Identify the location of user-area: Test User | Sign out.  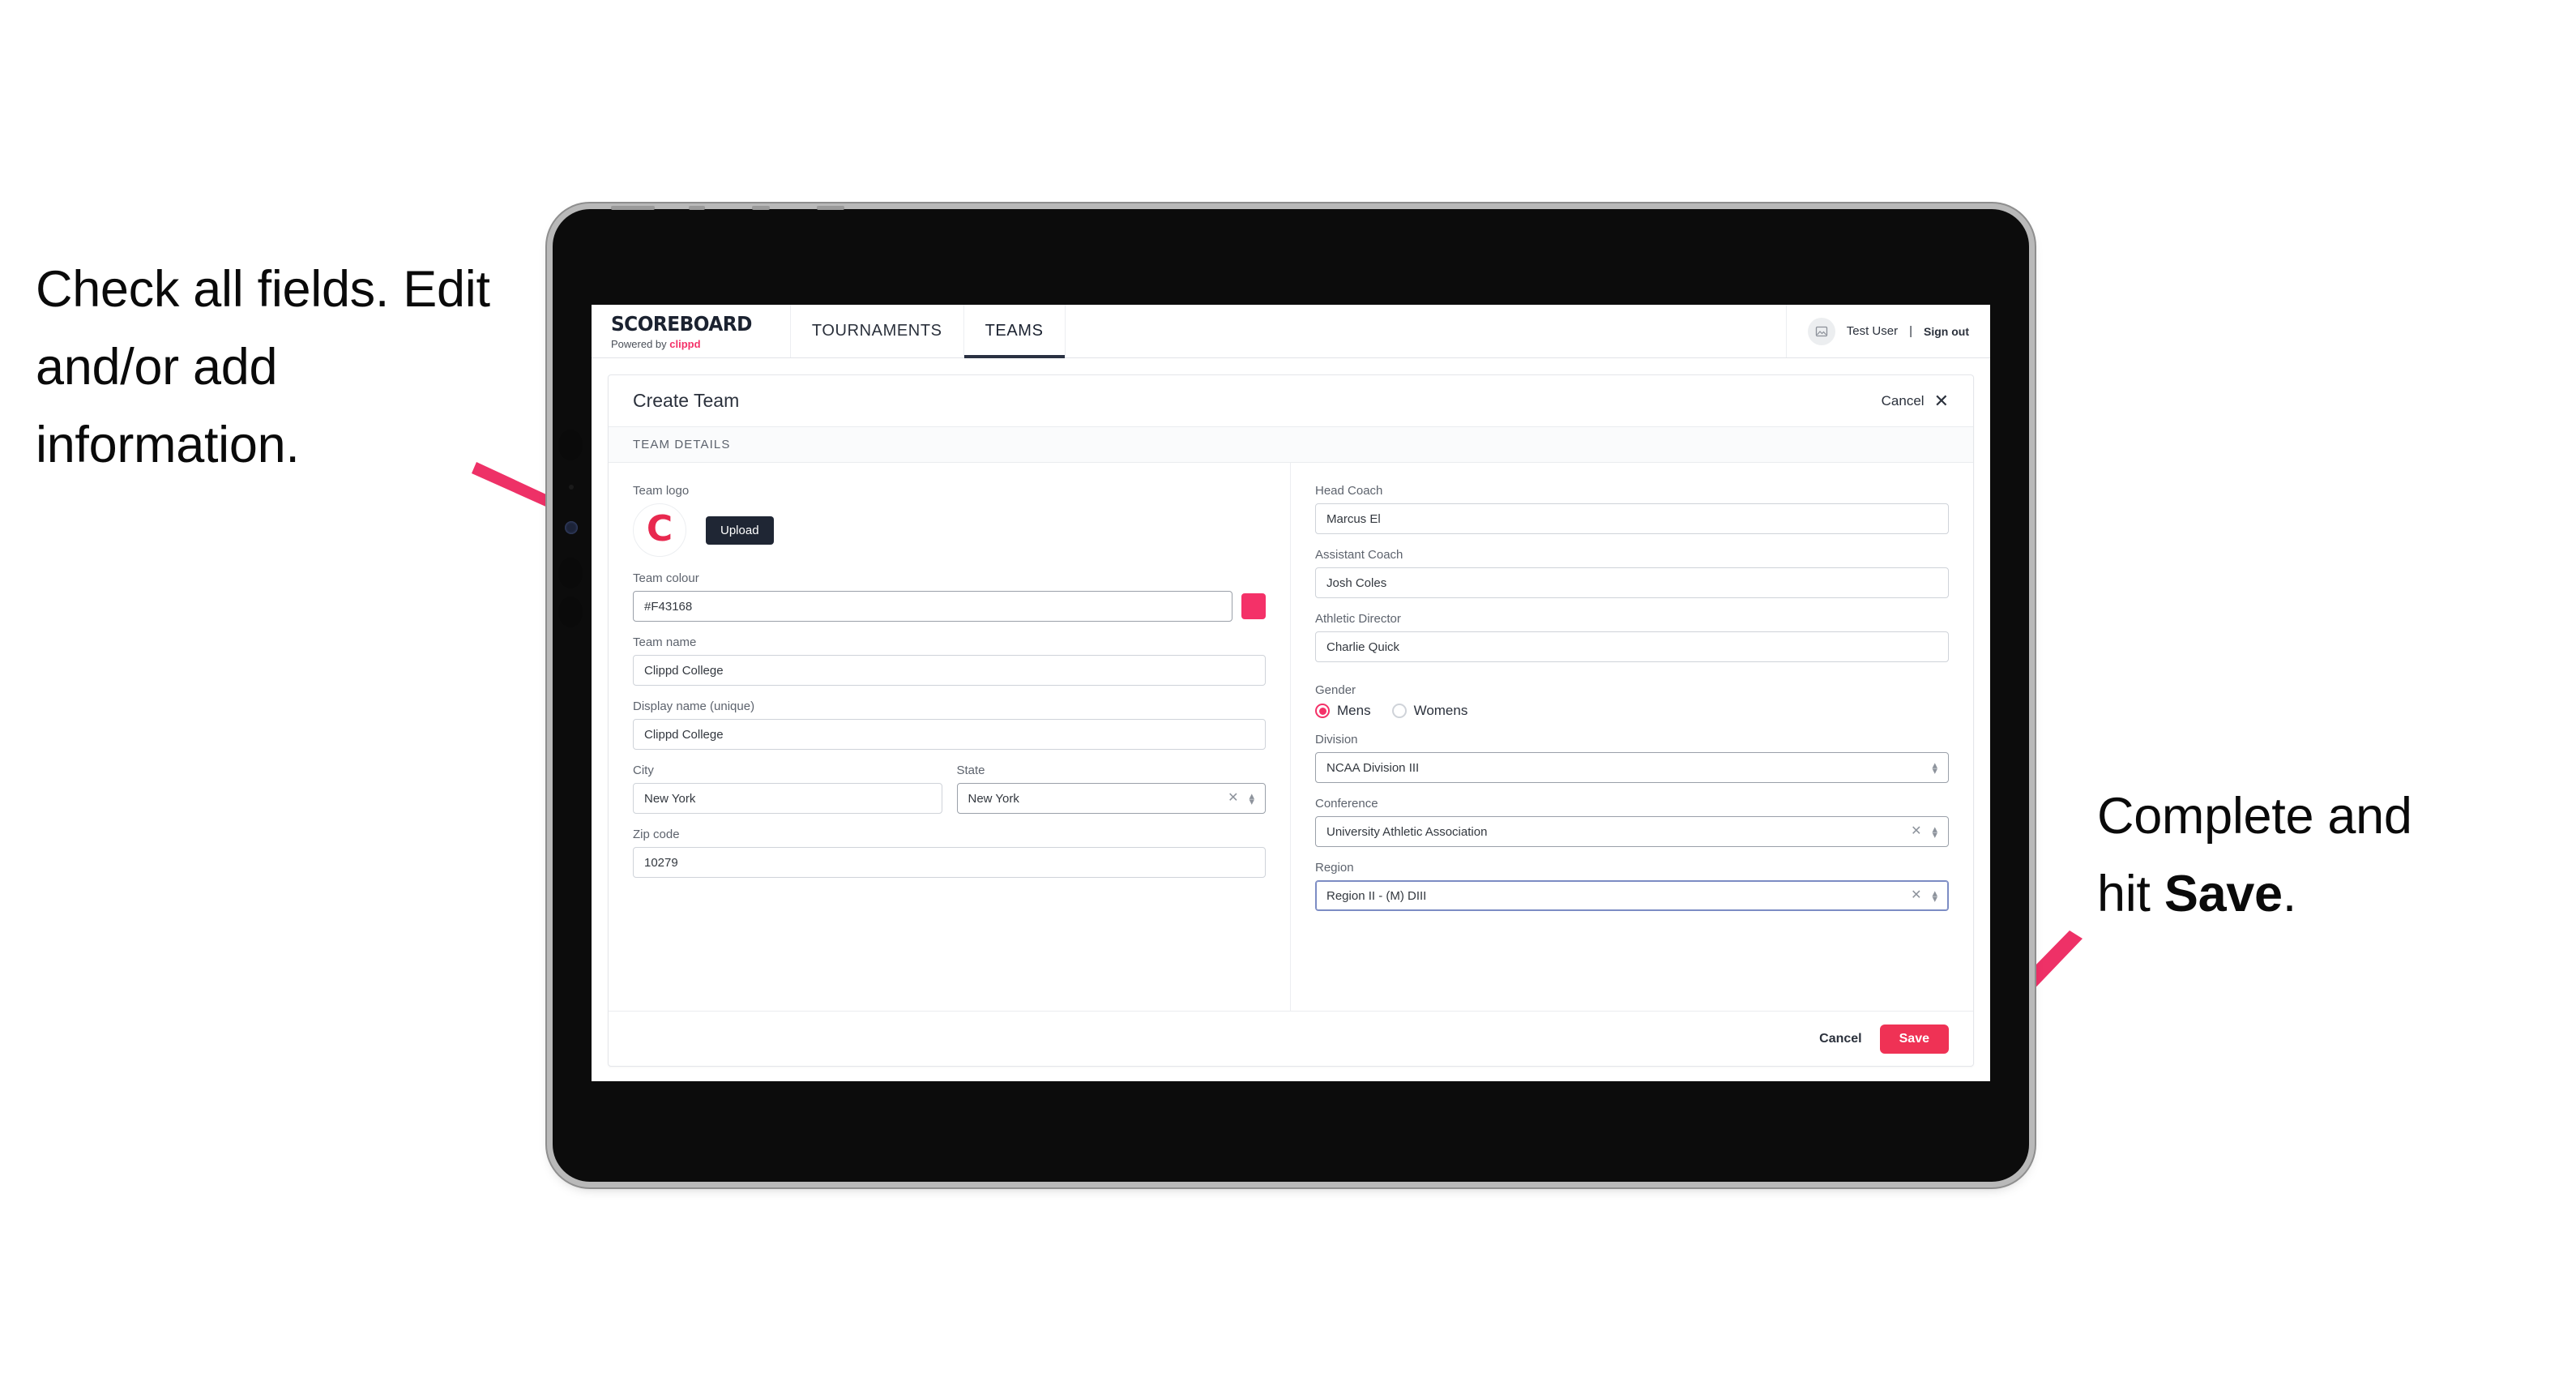
(1888, 331).